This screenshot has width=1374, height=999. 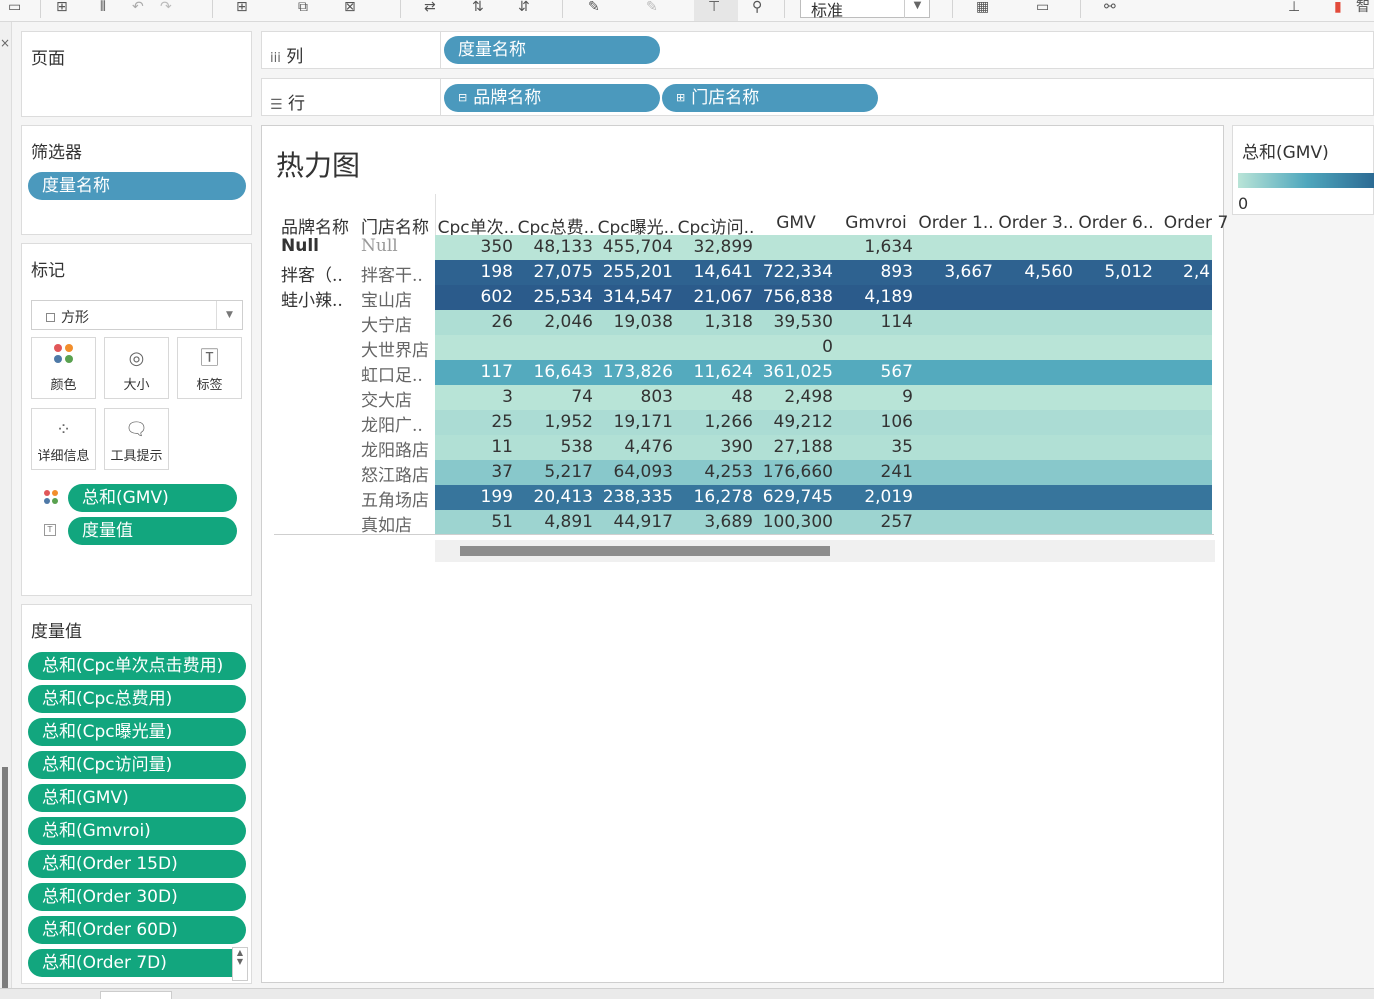 What do you see at coordinates (5, 43) in the screenshot?
I see `collapse-icon: ×` at bounding box center [5, 43].